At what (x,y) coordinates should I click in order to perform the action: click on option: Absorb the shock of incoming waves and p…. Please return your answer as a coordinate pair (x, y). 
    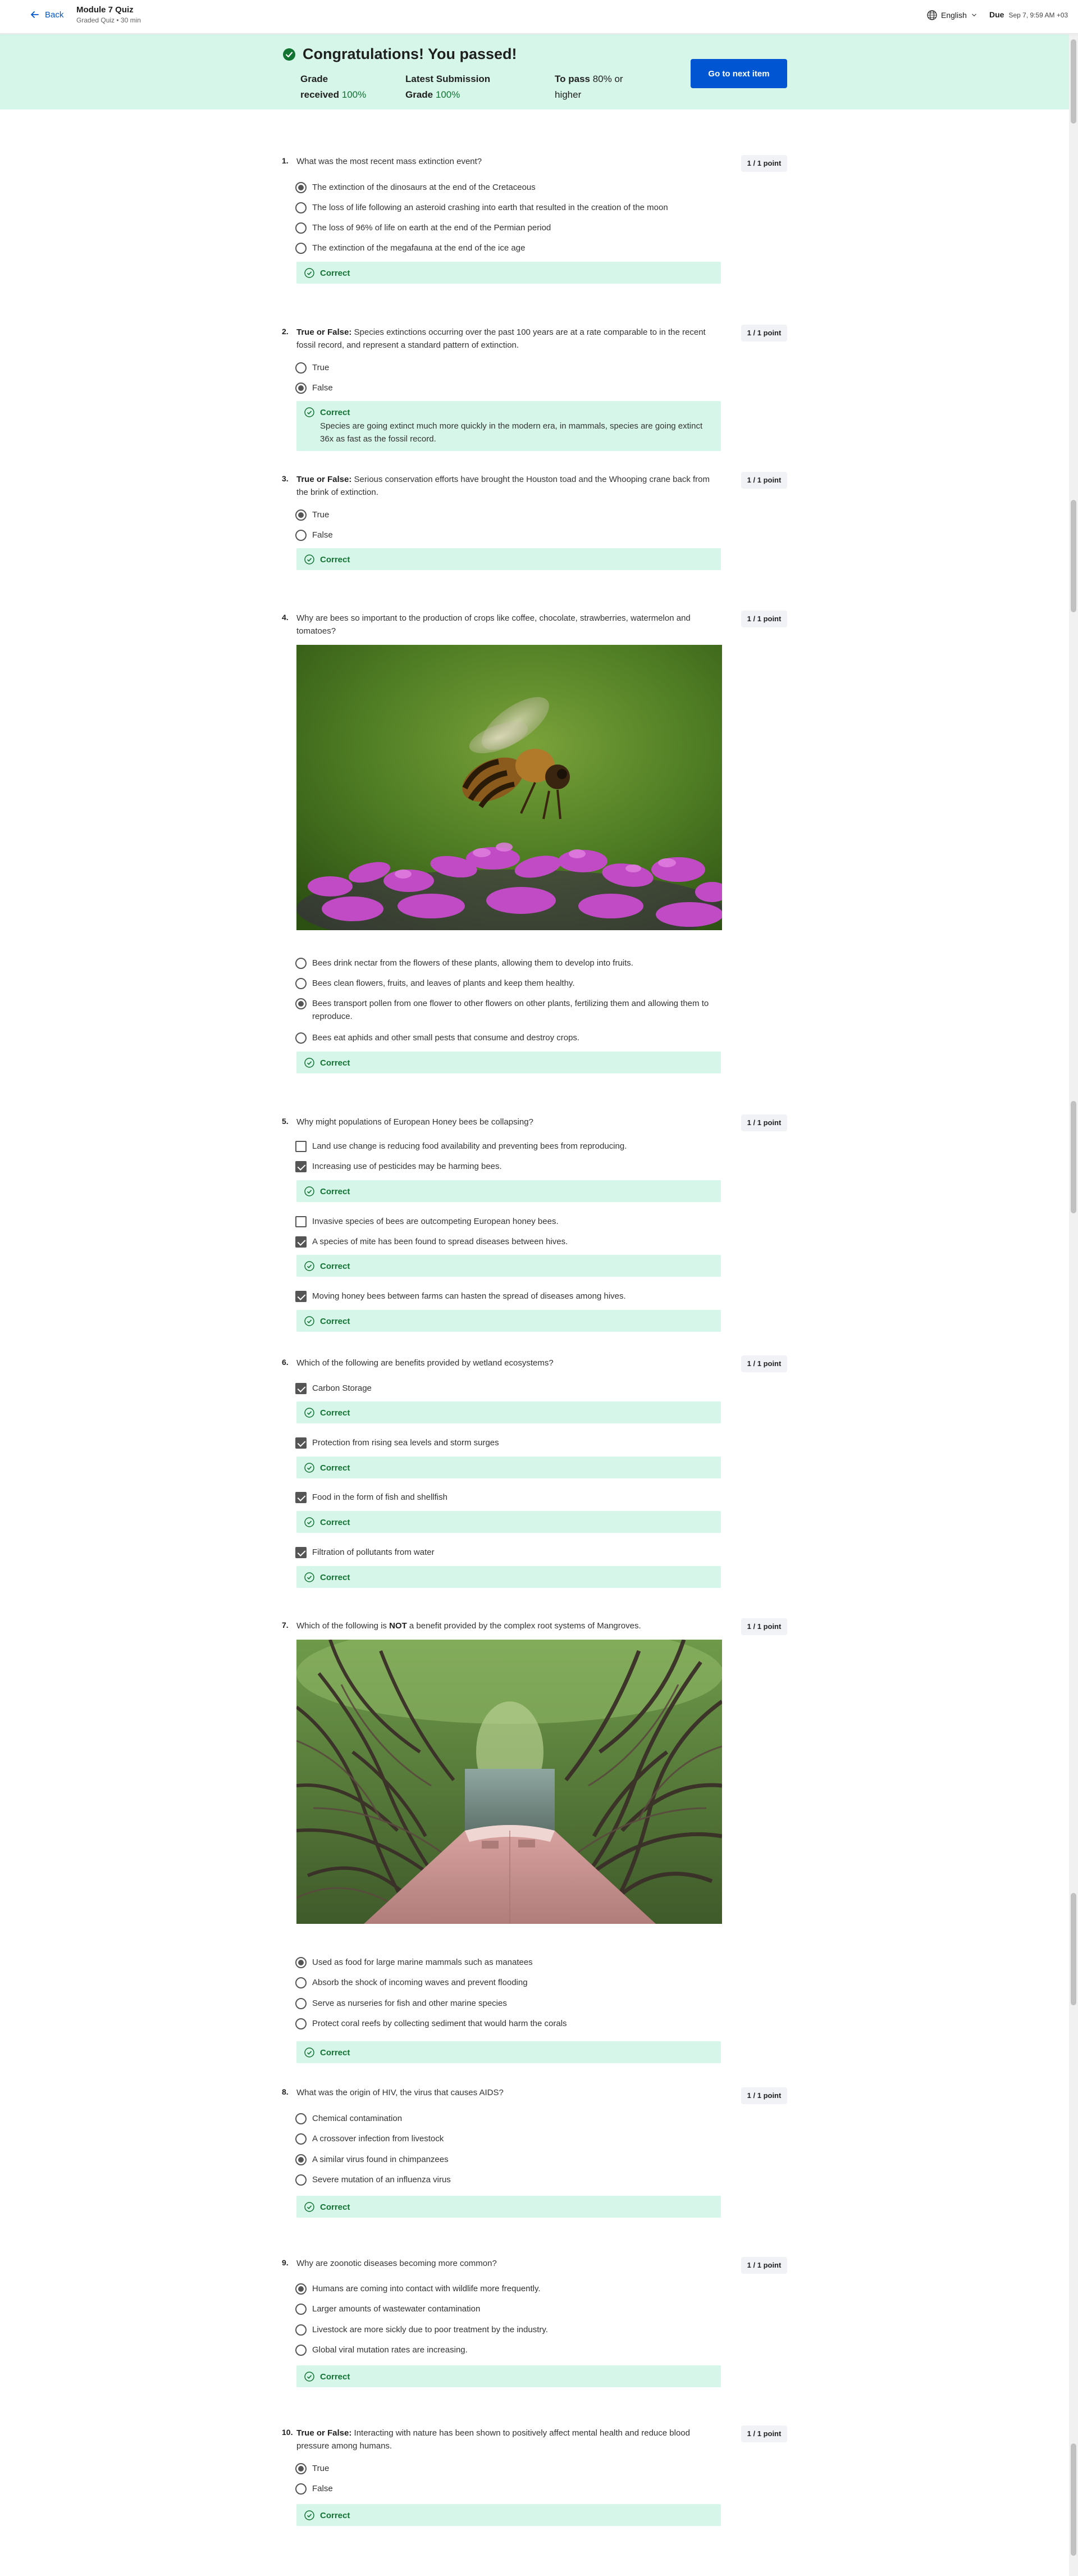
    Looking at the image, I should click on (511, 1982).